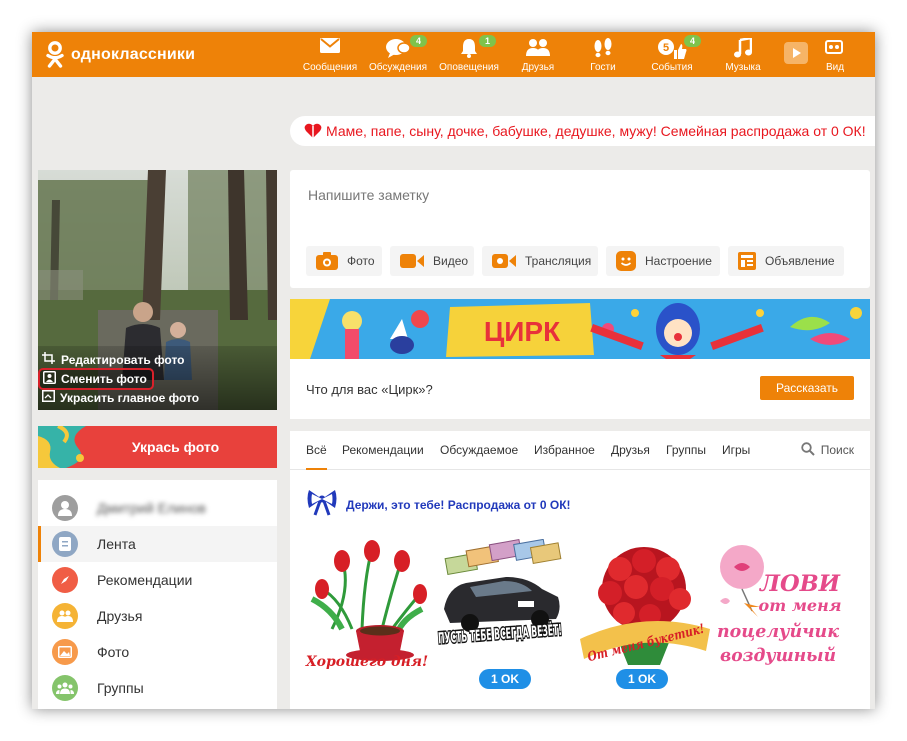  Describe the element at coordinates (113, 652) in the screenshot. I see `menu-item-label: Фото` at that location.